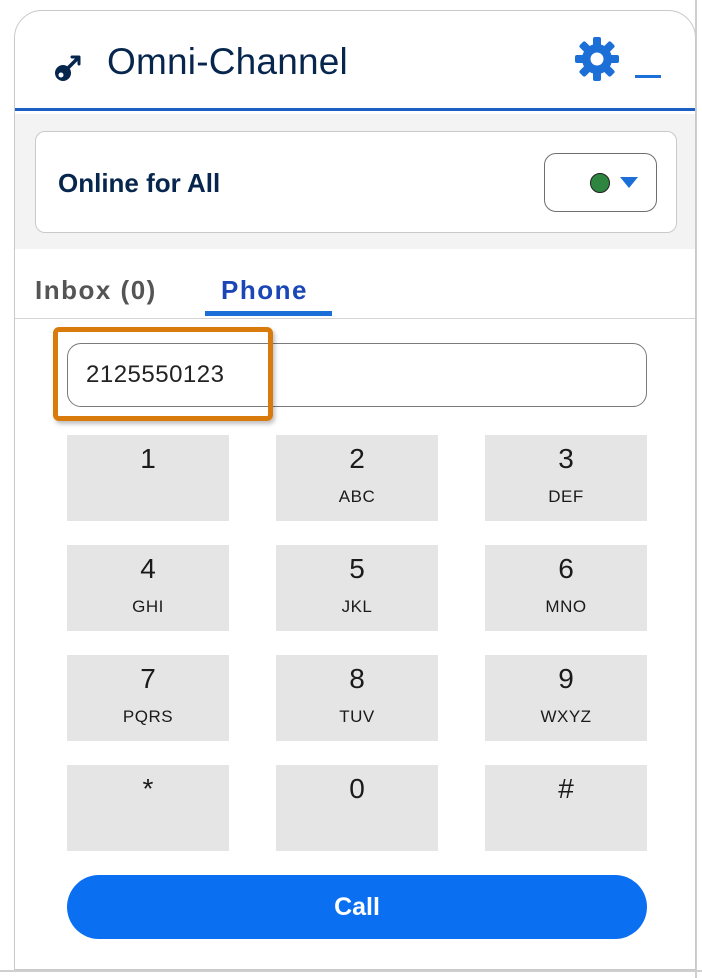  Describe the element at coordinates (139, 183) in the screenshot. I see `presence-status-label: Online for All` at that location.